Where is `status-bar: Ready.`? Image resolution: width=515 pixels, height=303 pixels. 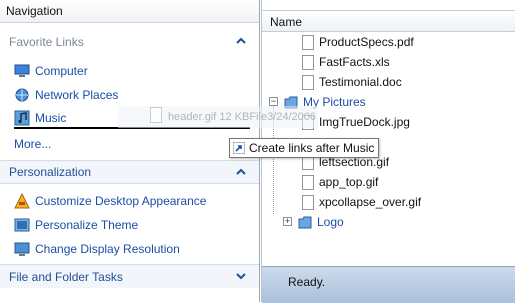 status-bar: Ready. is located at coordinates (388, 284).